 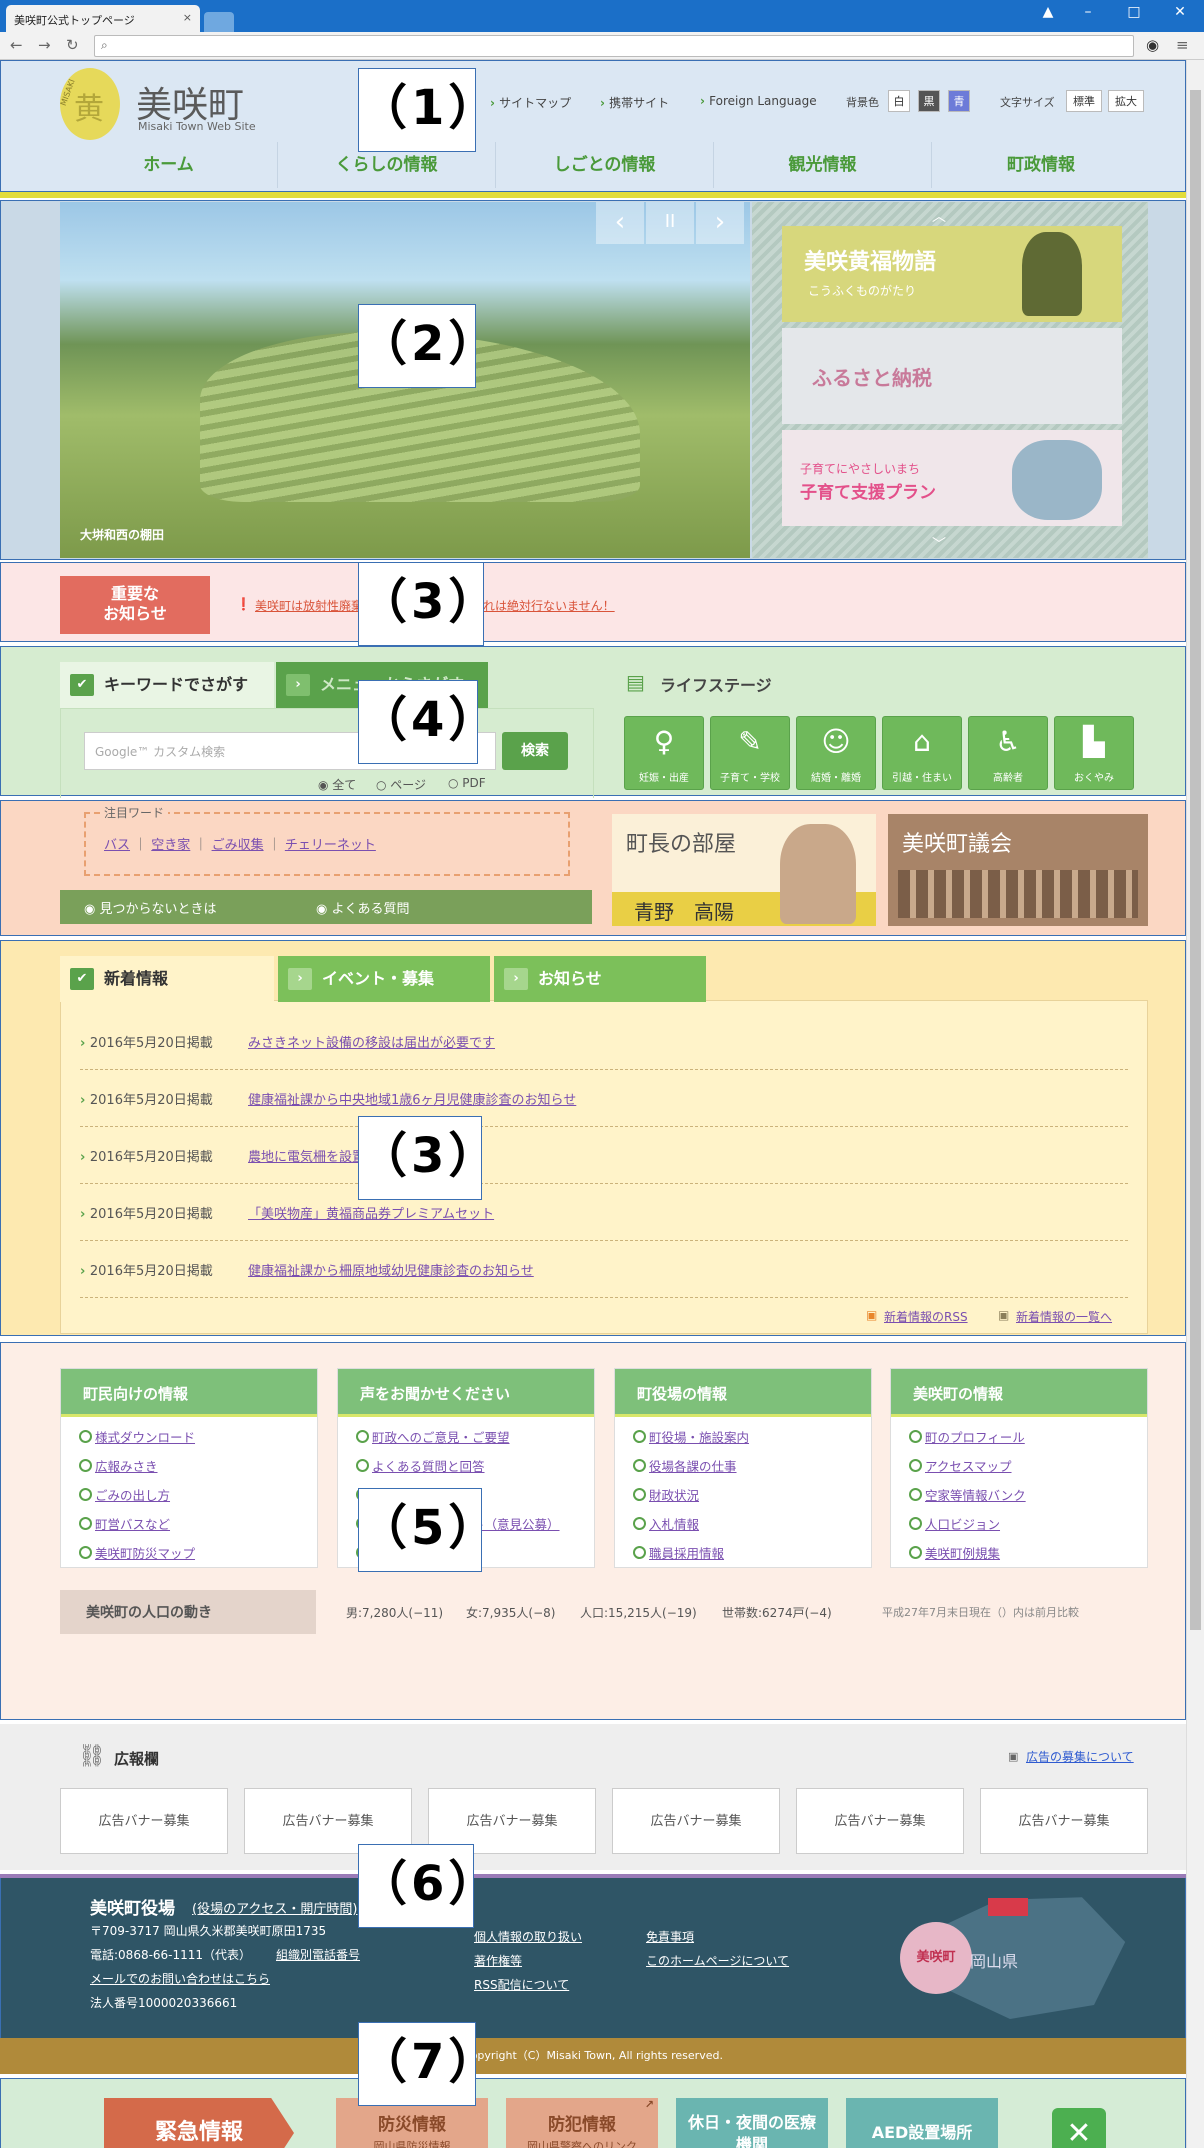 I want to click on emergency-aed-button: AED設置場所, so click(x=922, y=2123).